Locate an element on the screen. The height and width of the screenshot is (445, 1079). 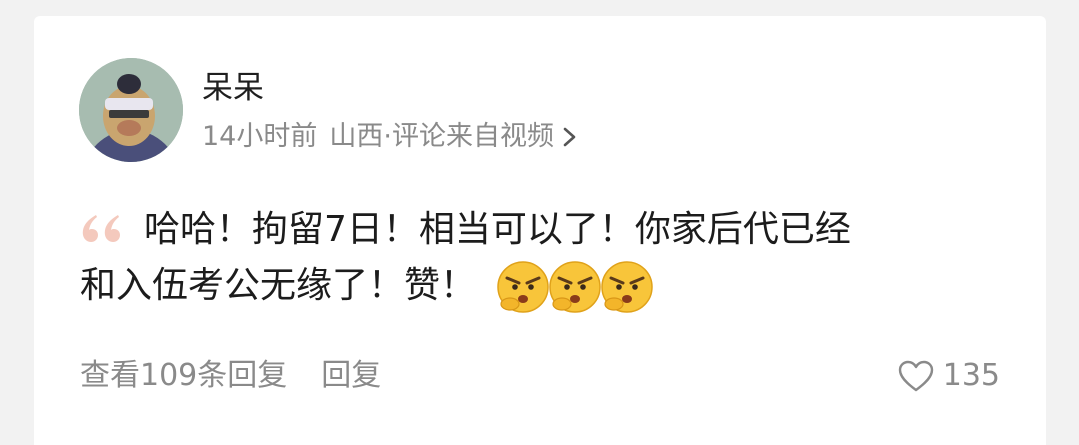
comment-source: ·评论来自视频 is located at coordinates (468, 136).